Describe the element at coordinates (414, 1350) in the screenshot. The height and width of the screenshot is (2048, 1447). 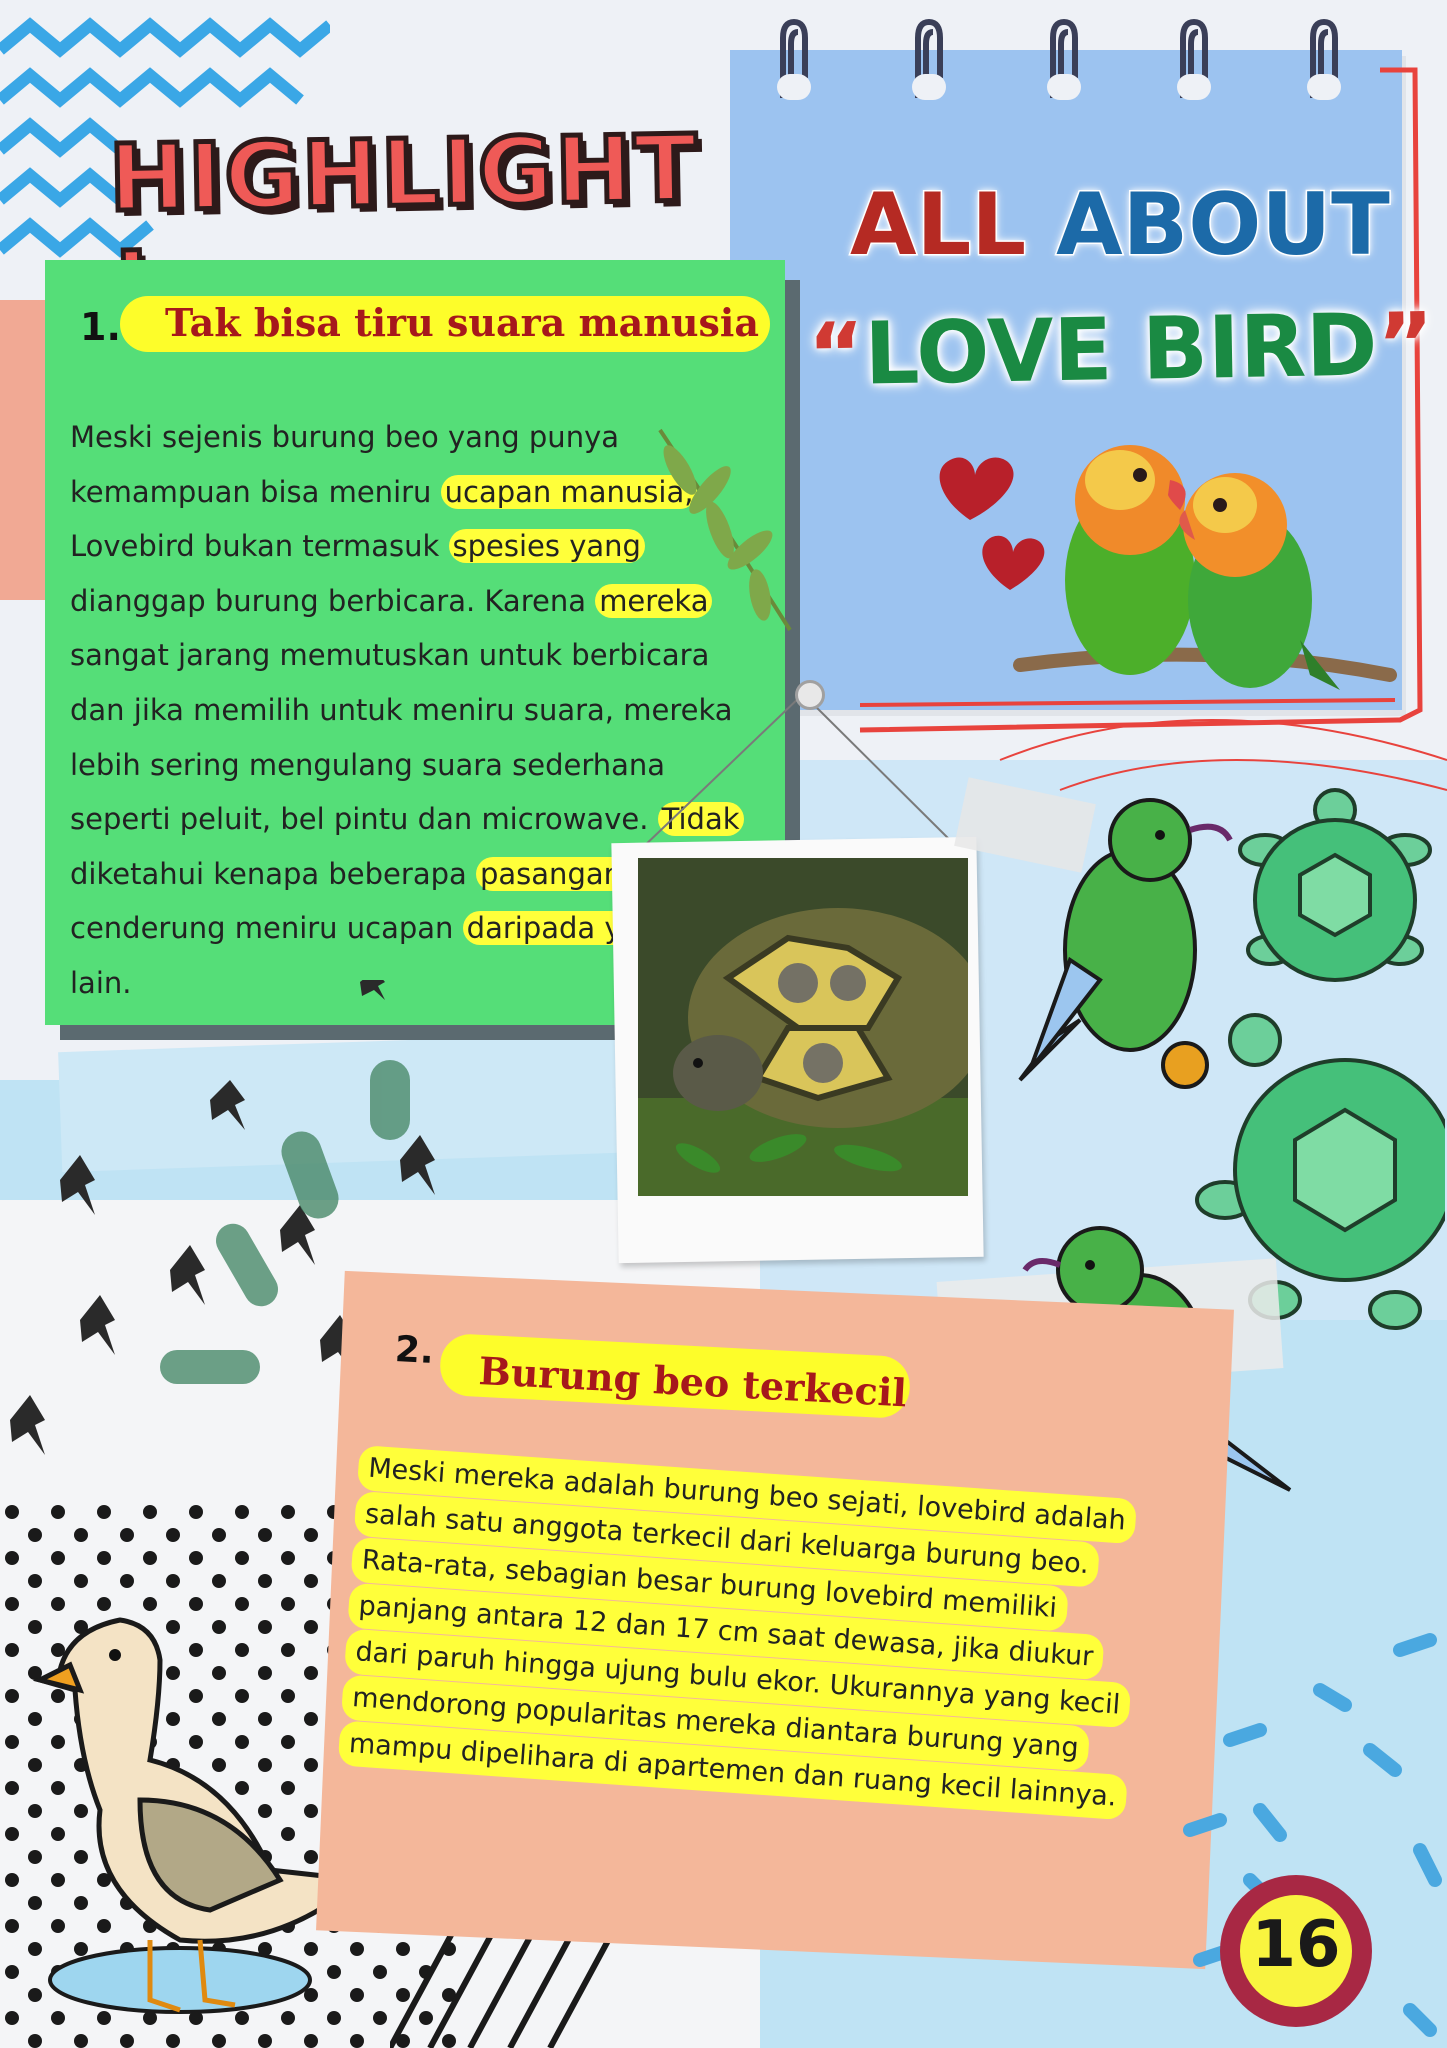
I see `section-2-number: 2.` at that location.